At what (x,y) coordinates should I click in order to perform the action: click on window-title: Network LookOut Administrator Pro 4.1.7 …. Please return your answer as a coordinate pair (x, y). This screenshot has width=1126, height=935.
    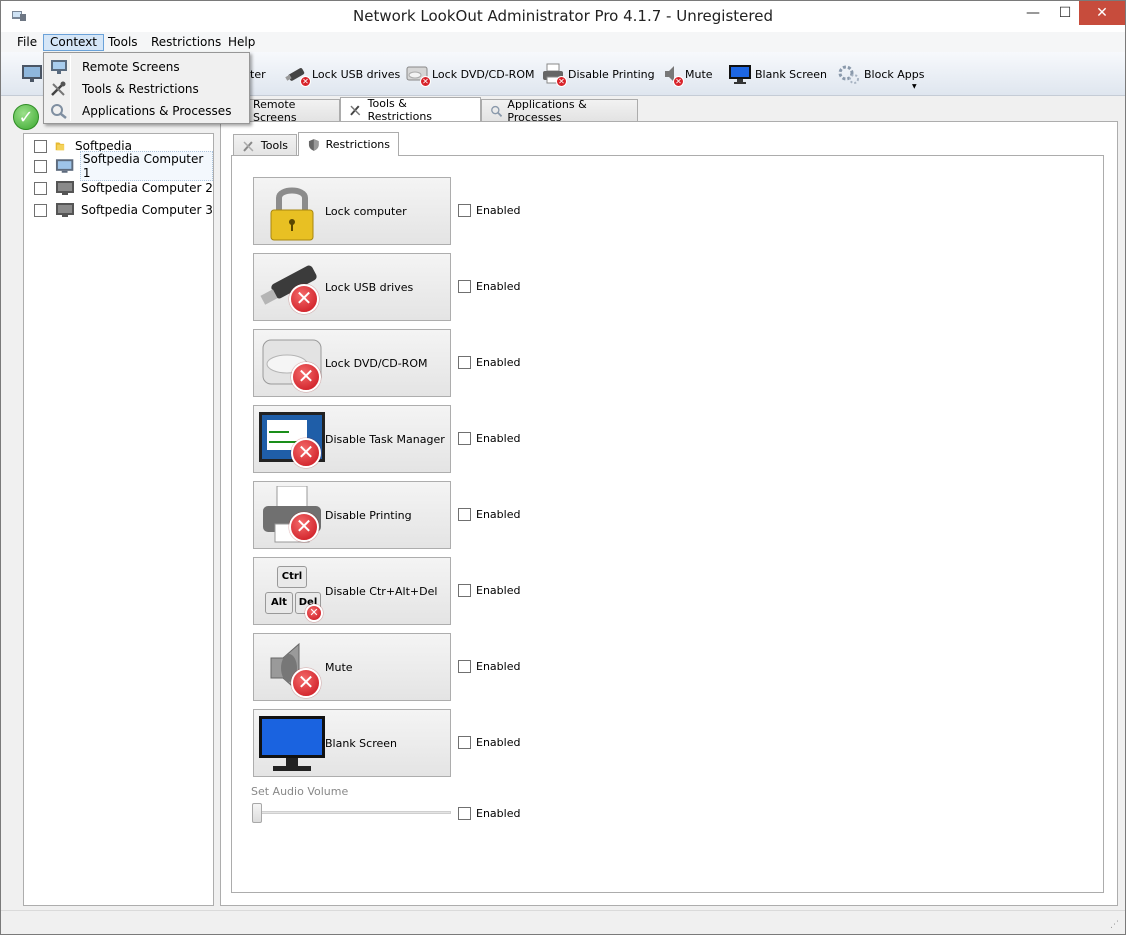
    Looking at the image, I should click on (563, 16).